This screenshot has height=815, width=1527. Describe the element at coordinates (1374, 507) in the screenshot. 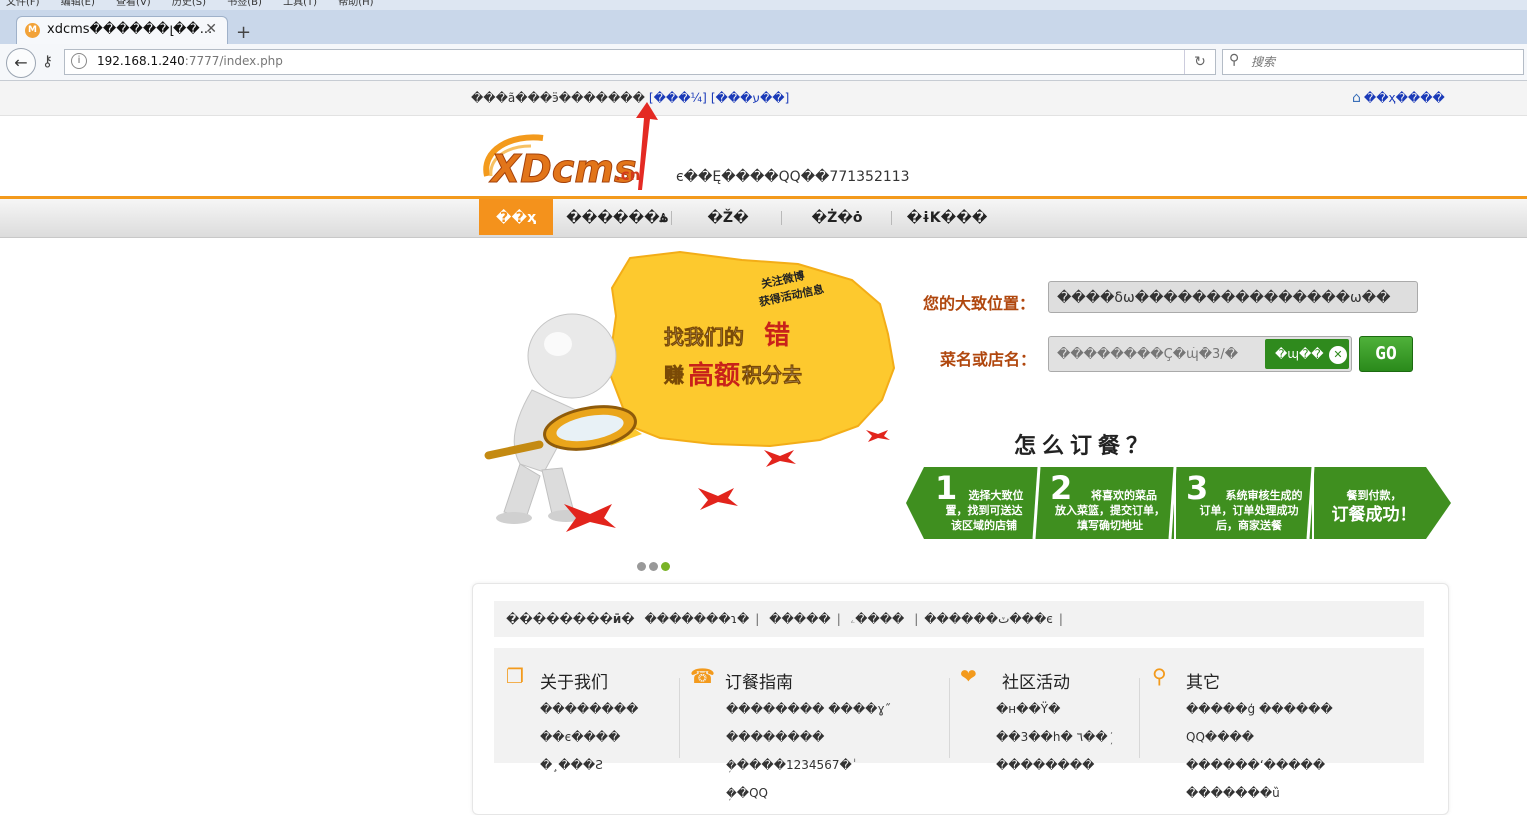

I see `step-4-text: 餐到付款， 订餐成功！` at that location.